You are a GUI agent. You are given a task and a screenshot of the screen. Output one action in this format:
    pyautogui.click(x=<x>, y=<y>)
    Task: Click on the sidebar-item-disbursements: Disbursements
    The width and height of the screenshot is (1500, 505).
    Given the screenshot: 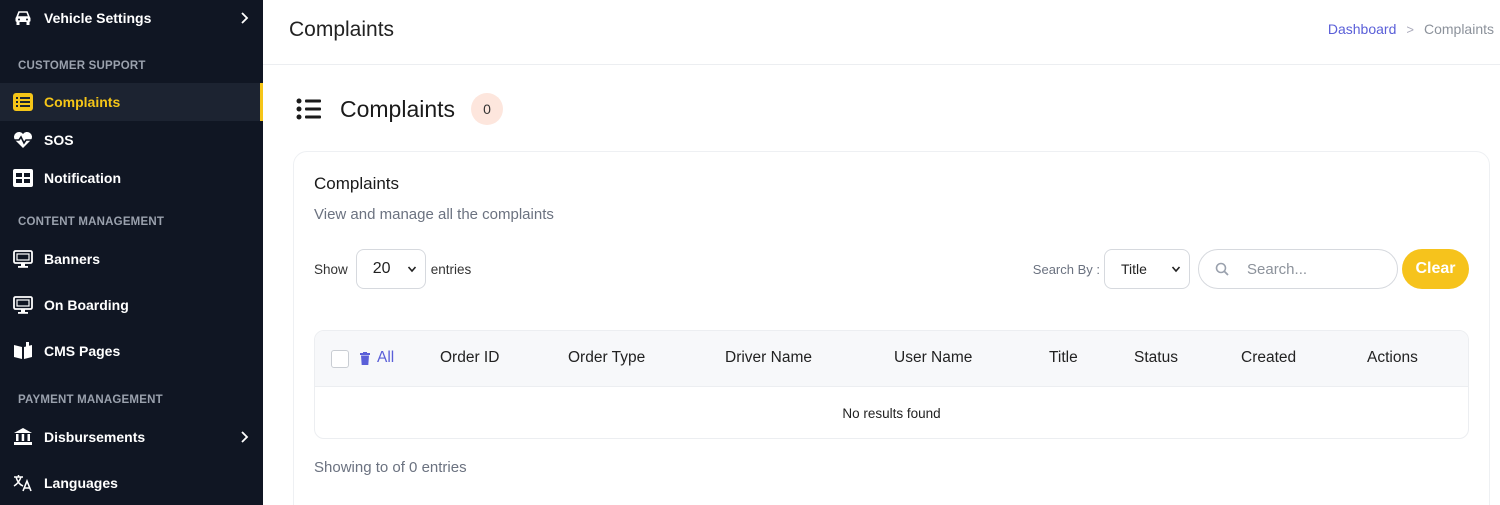 What is the action you would take?
    pyautogui.click(x=131, y=437)
    